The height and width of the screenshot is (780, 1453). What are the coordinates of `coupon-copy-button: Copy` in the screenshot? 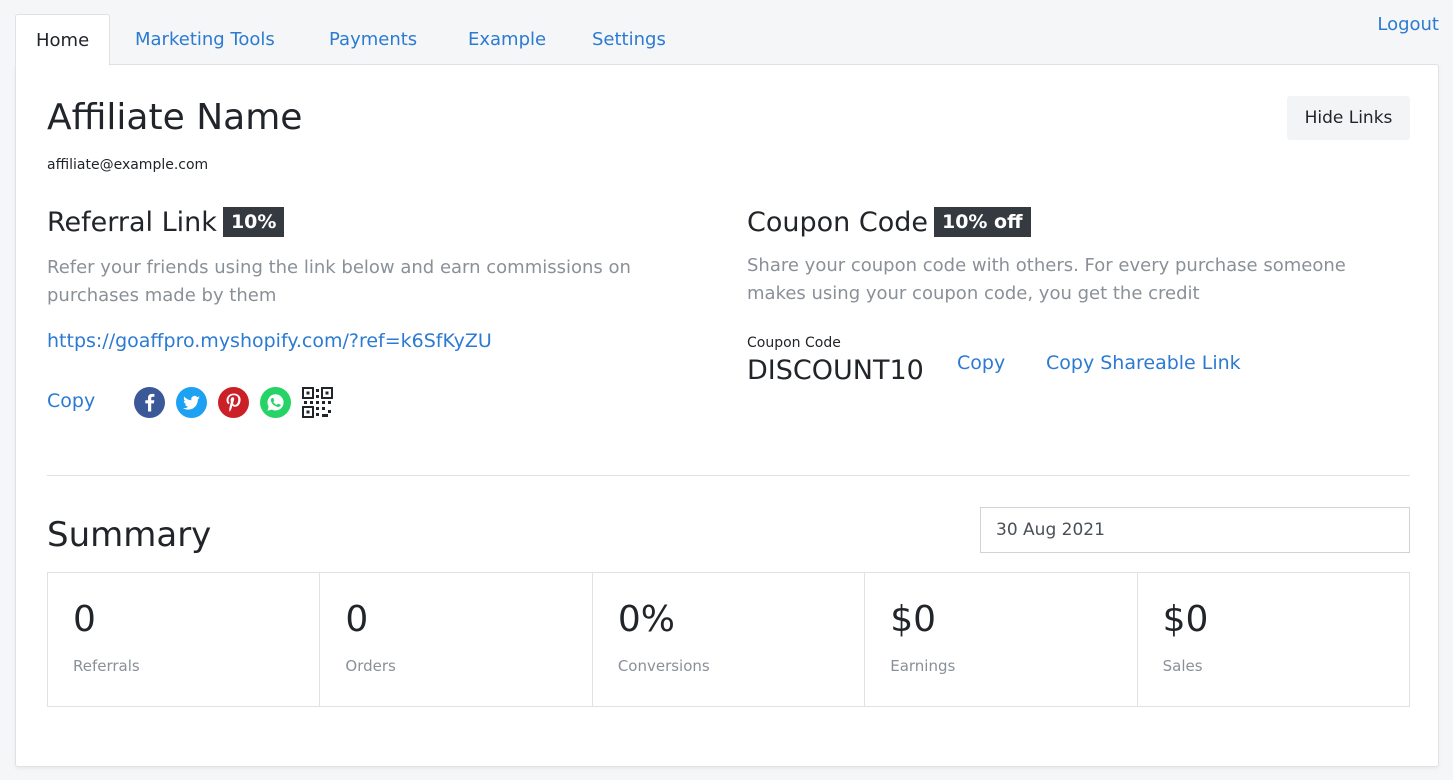 It's located at (981, 363).